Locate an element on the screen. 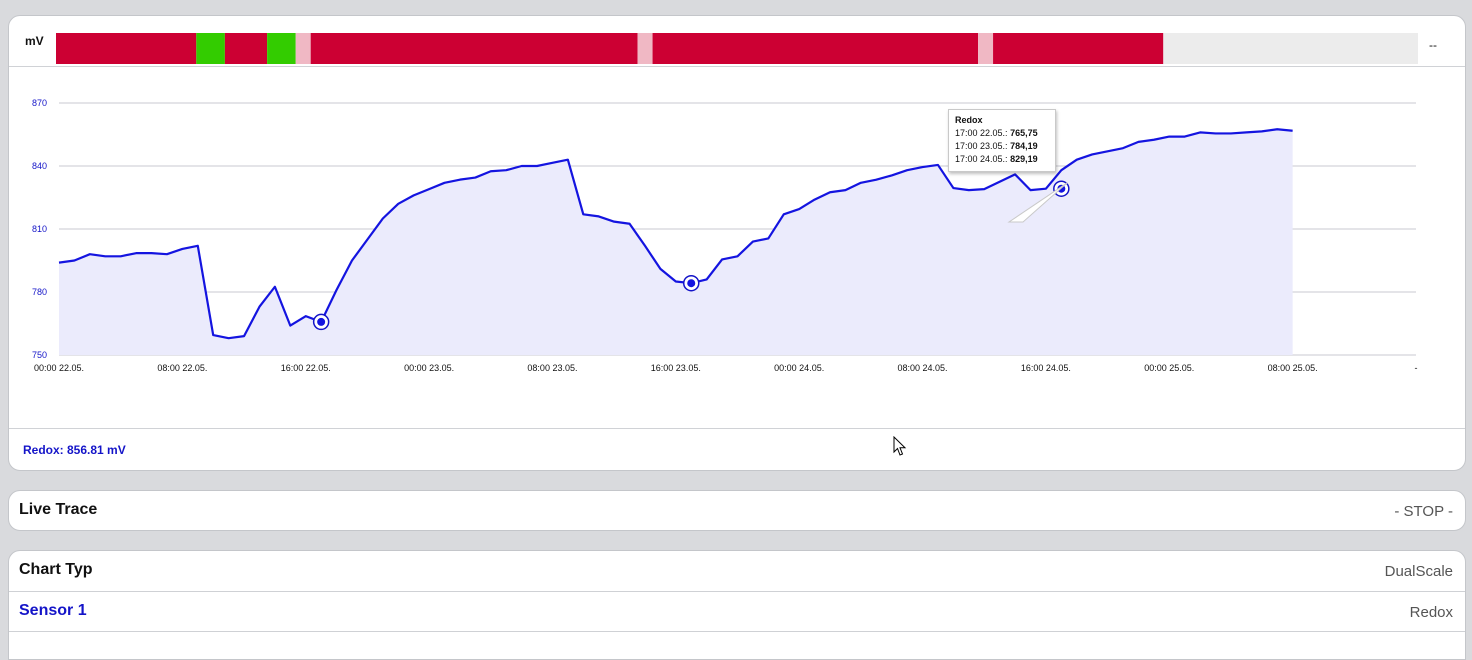 This screenshot has width=1472, height=660. legend-row: Redox: 856.81 mV is located at coordinates (737, 449).